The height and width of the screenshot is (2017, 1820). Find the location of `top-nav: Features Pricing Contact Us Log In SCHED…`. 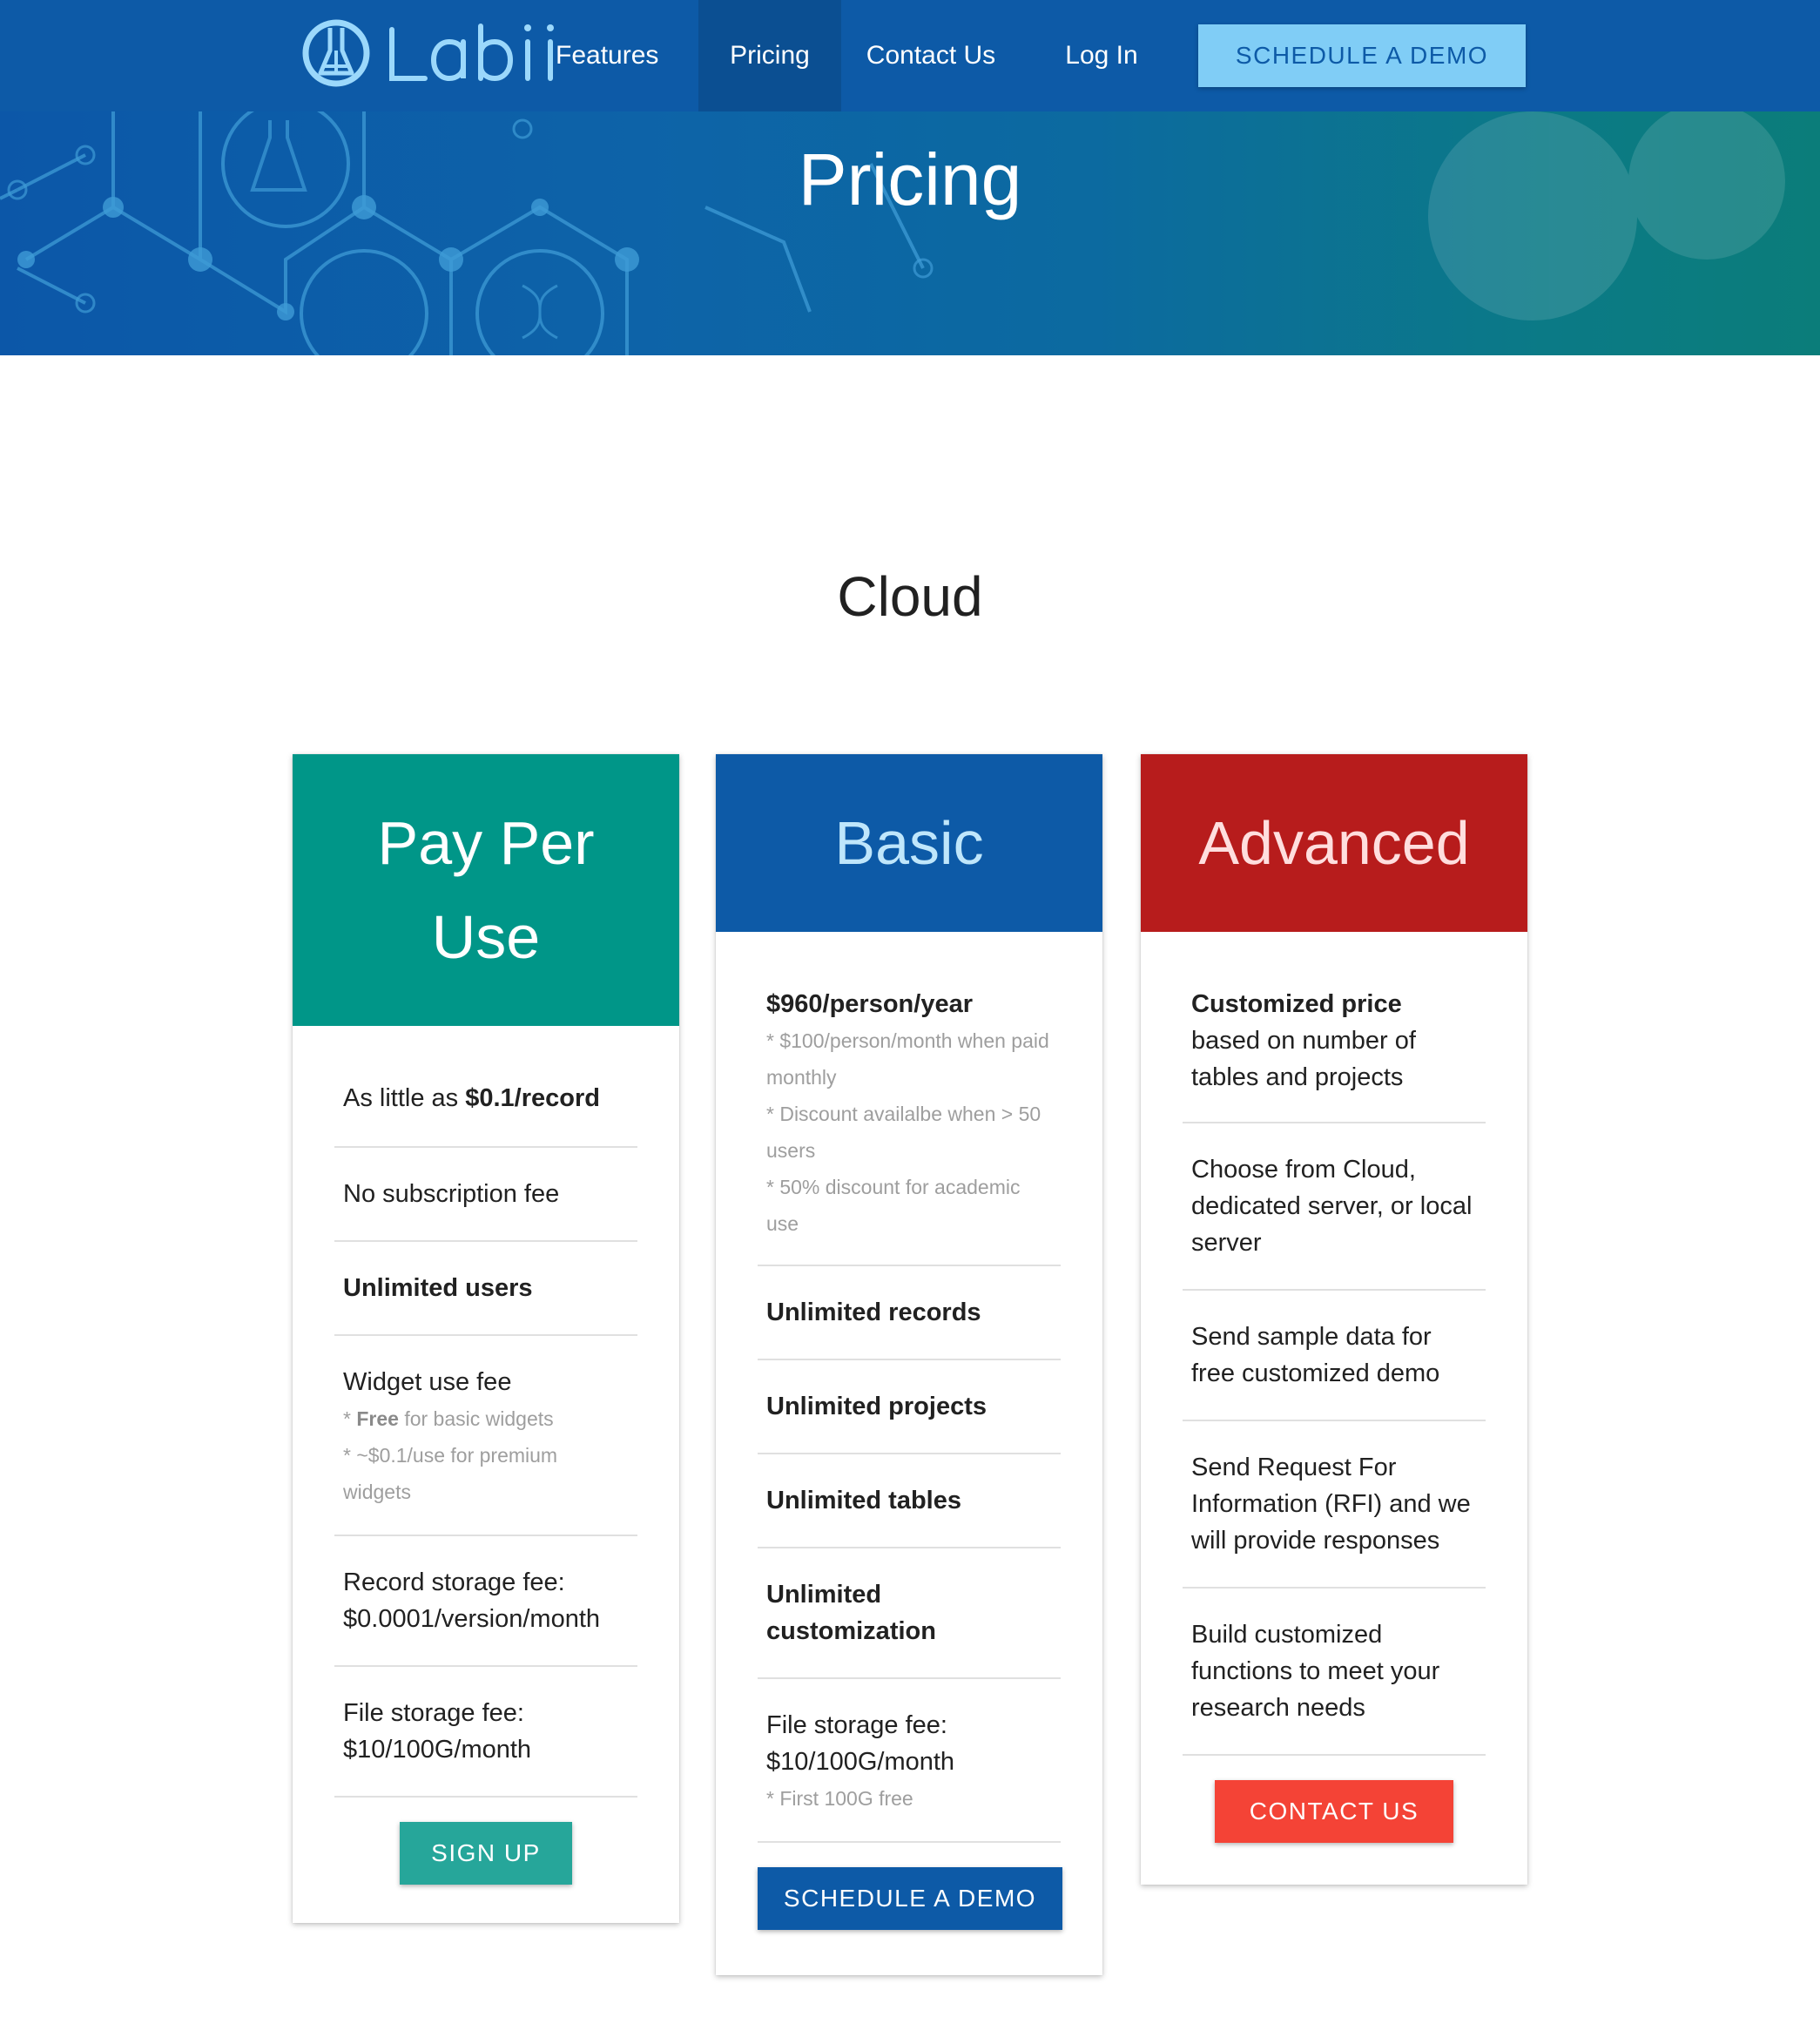

top-nav: Features Pricing Contact Us Log In SCHED… is located at coordinates (910, 55).